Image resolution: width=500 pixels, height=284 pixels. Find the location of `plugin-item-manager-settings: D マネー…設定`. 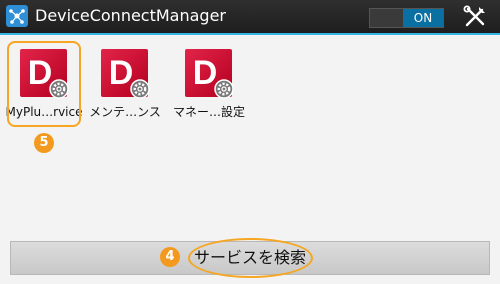

plugin-item-manager-settings: D マネー…設定 is located at coordinates (209, 84).